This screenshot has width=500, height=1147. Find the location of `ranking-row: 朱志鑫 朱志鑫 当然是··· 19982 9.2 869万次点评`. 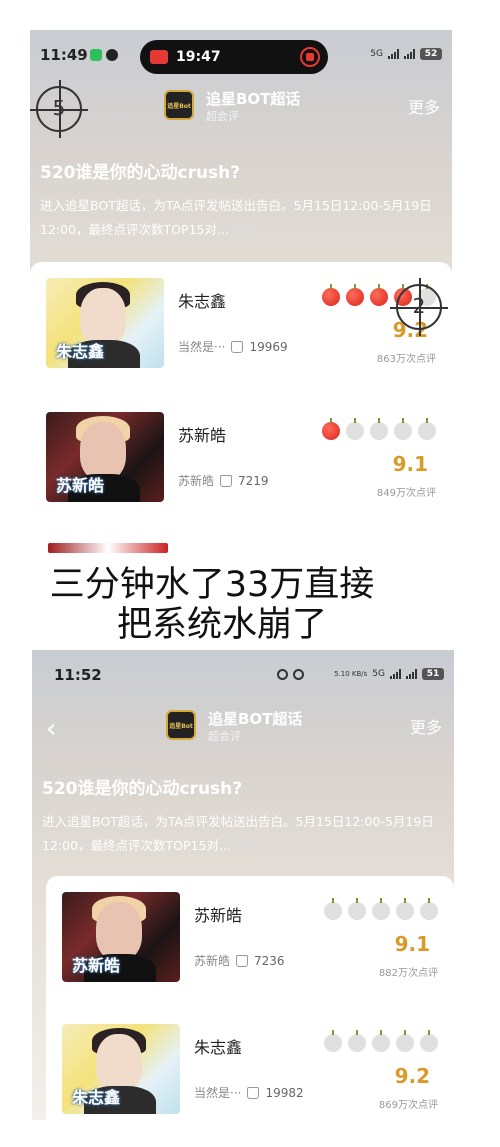

ranking-row: 朱志鑫 朱志鑫 当然是··· 19982 9.2 869万次点评 is located at coordinates (250, 1063).